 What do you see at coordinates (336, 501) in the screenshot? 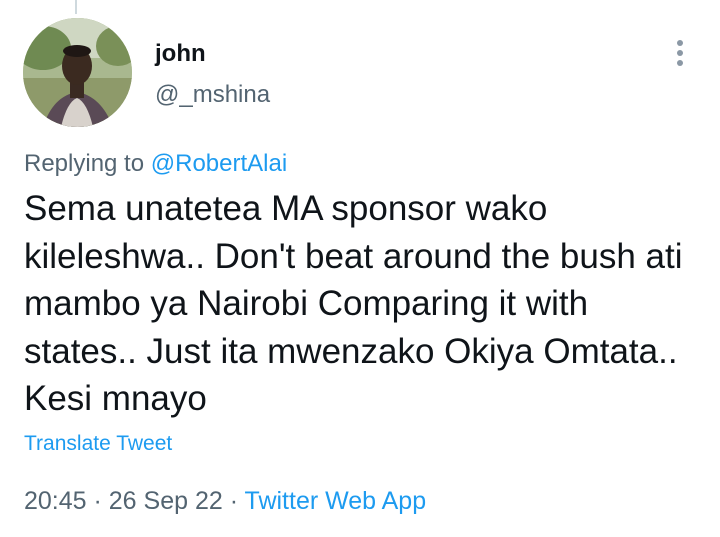
I see `tweet-source-link: Twitter Web App` at bounding box center [336, 501].